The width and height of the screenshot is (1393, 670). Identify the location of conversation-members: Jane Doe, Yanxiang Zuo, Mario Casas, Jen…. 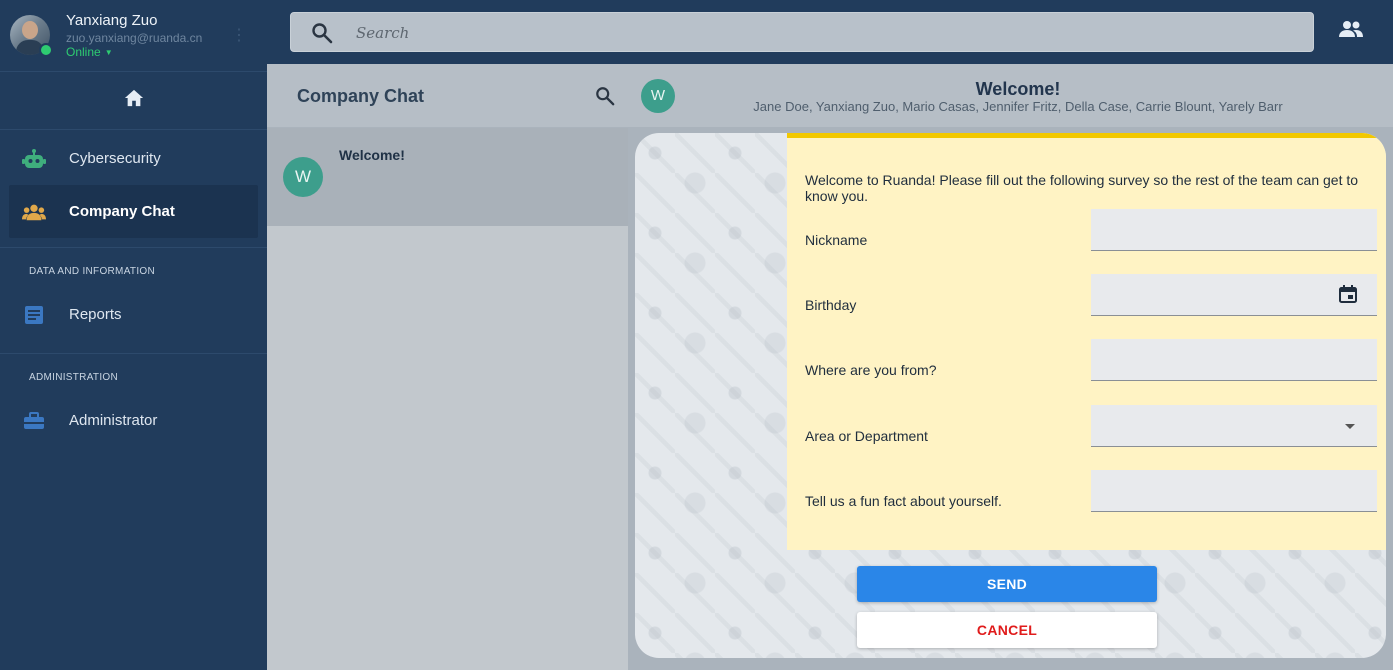
(1018, 106).